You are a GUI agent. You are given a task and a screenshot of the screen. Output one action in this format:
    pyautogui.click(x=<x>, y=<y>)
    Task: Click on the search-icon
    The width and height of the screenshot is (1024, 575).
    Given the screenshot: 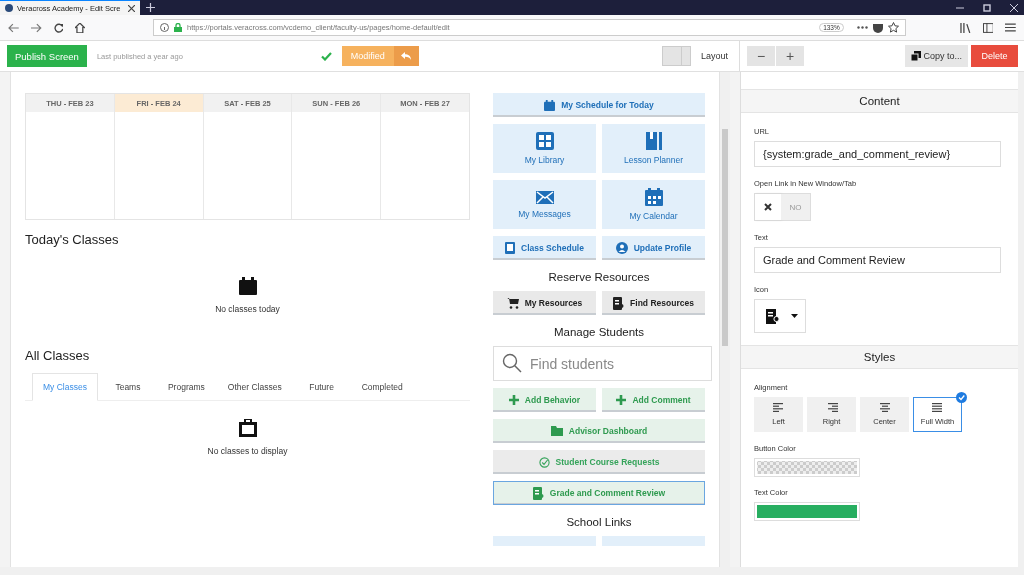 What is the action you would take?
    pyautogui.click(x=512, y=363)
    